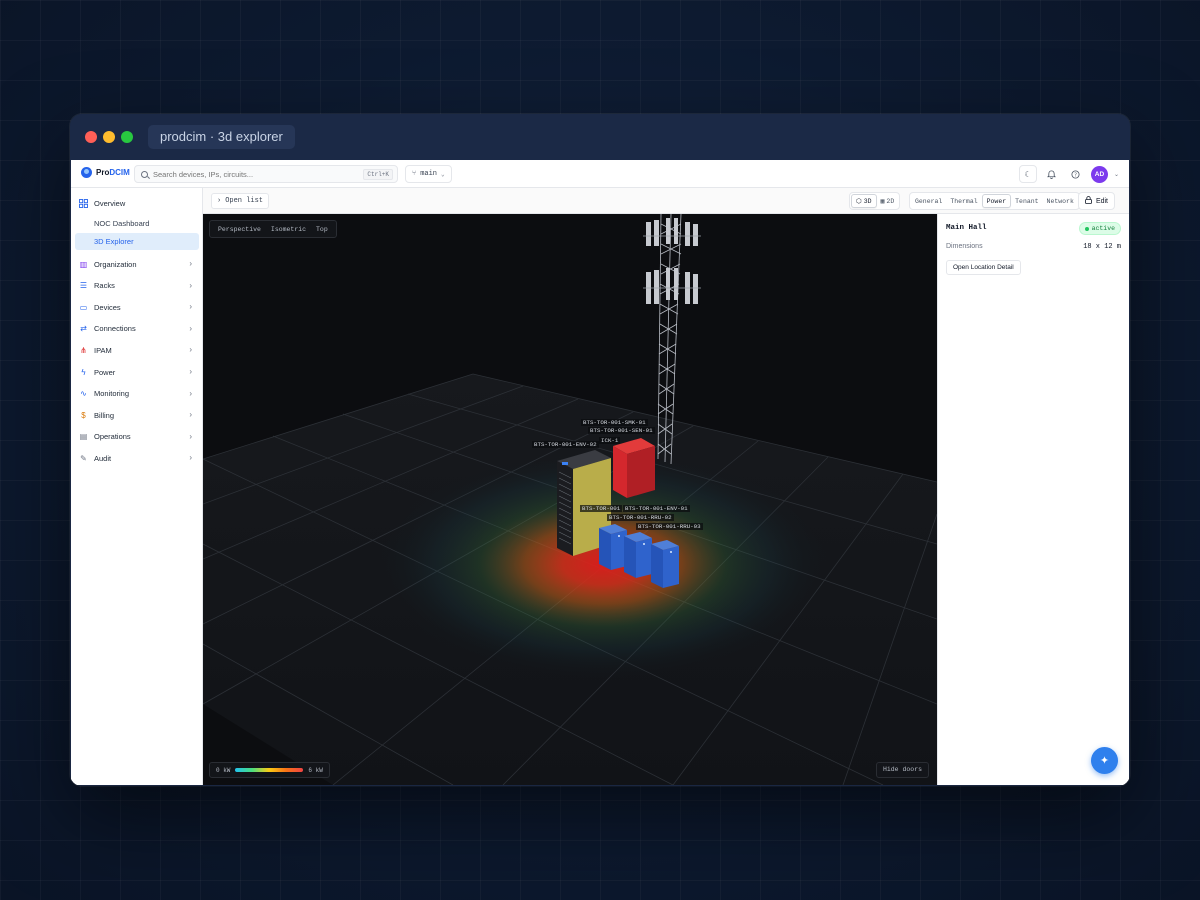  What do you see at coordinates (1088, 201) in the screenshot?
I see `lock-icon` at bounding box center [1088, 201].